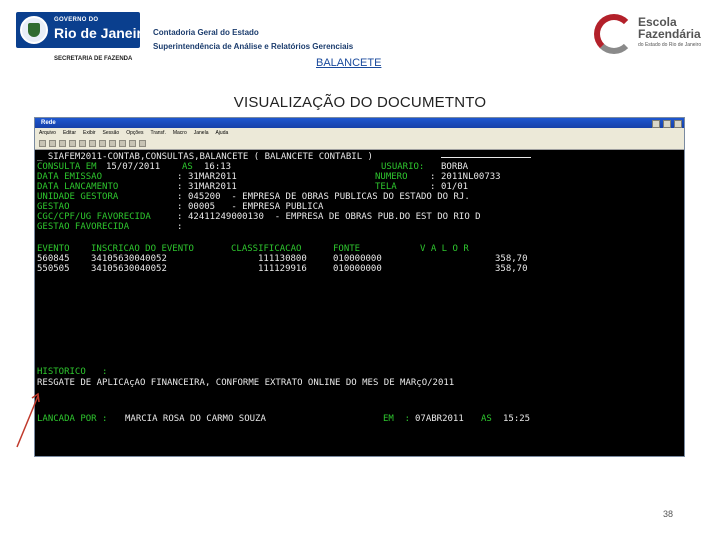  What do you see at coordinates (282, 259) in the screenshot?
I see `row-classificacao: 111130800` at bounding box center [282, 259].